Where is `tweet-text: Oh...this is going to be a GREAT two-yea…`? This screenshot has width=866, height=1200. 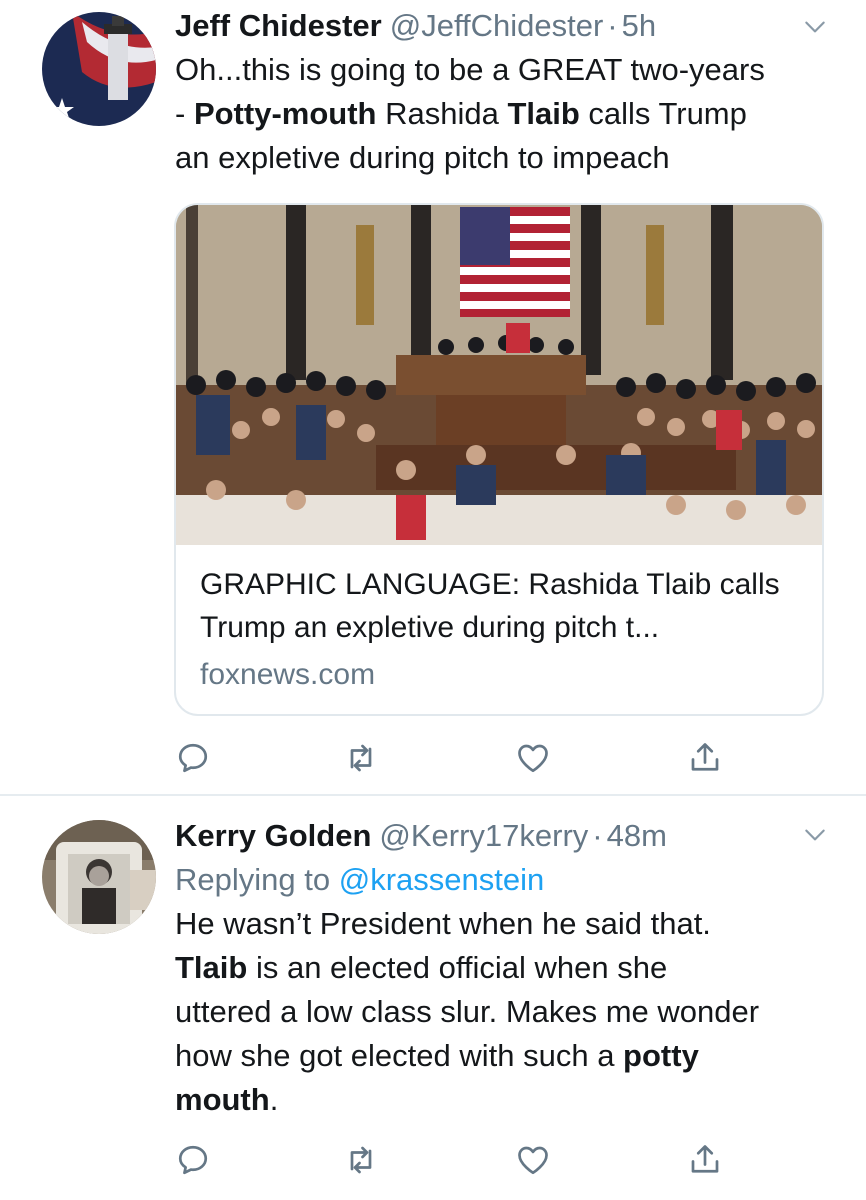
tweet-text: Oh...this is going to be a GREAT two-yea… is located at coordinates (502, 114).